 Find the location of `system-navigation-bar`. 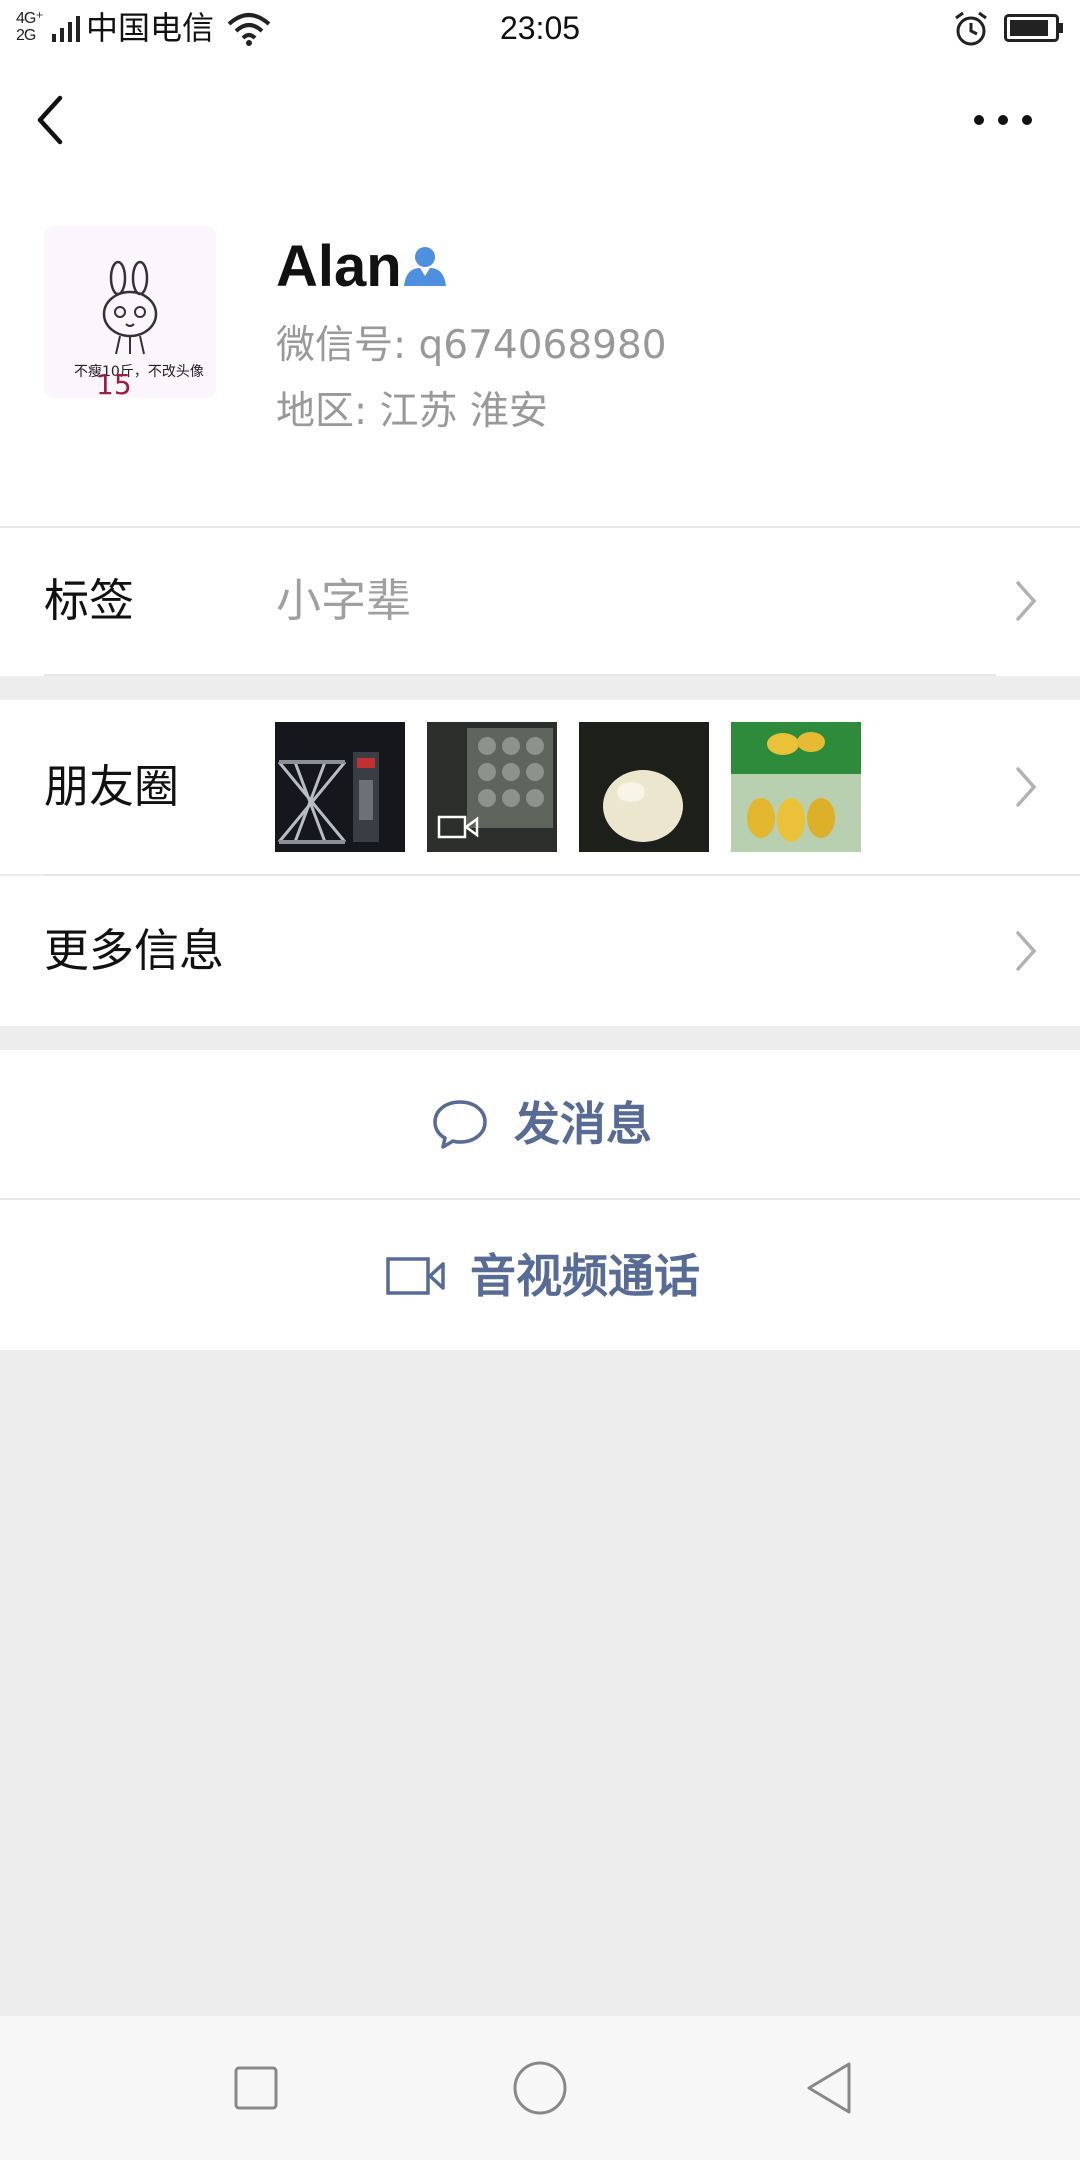

system-navigation-bar is located at coordinates (540, 2088).